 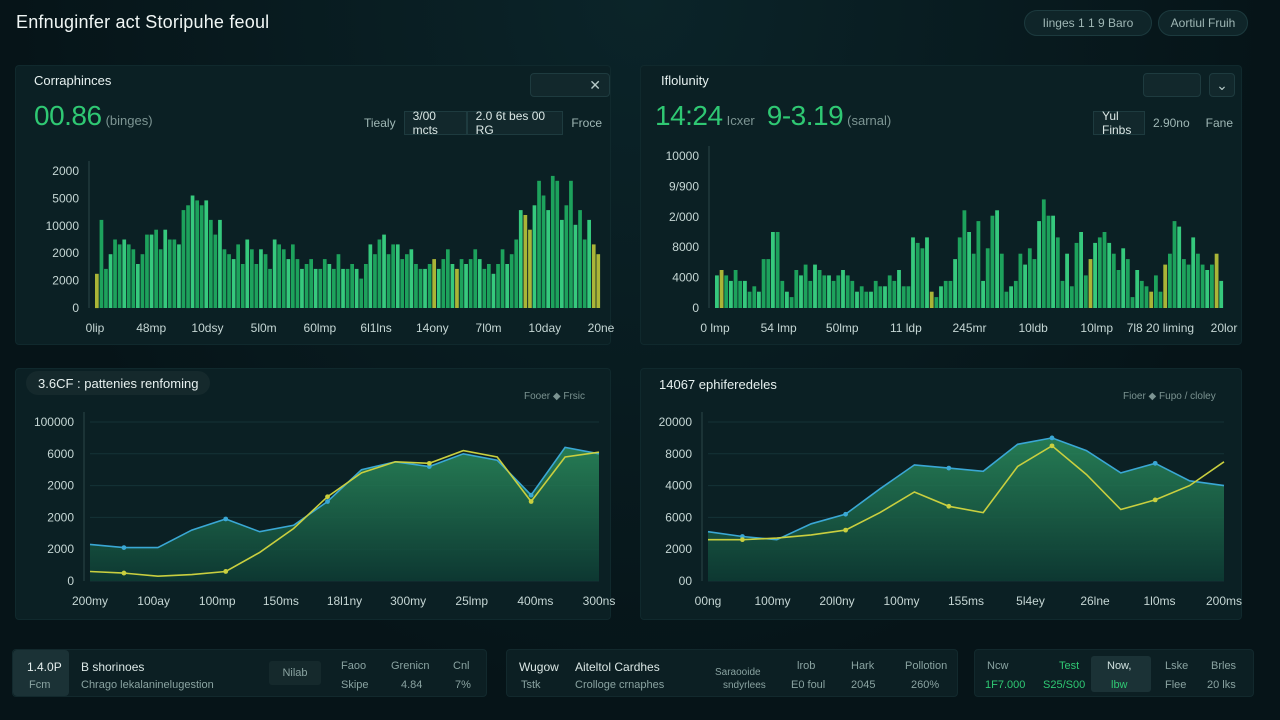 What do you see at coordinates (435, 123) in the screenshot?
I see `tab-range: 3/00 mcts` at bounding box center [435, 123].